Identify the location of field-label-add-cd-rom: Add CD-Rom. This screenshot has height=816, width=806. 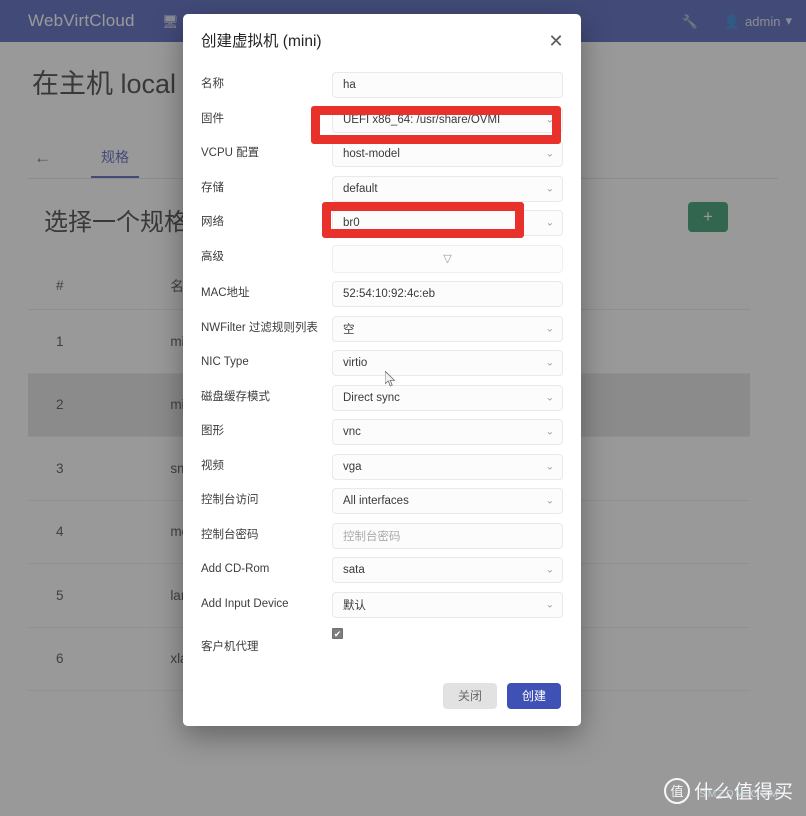
(235, 569).